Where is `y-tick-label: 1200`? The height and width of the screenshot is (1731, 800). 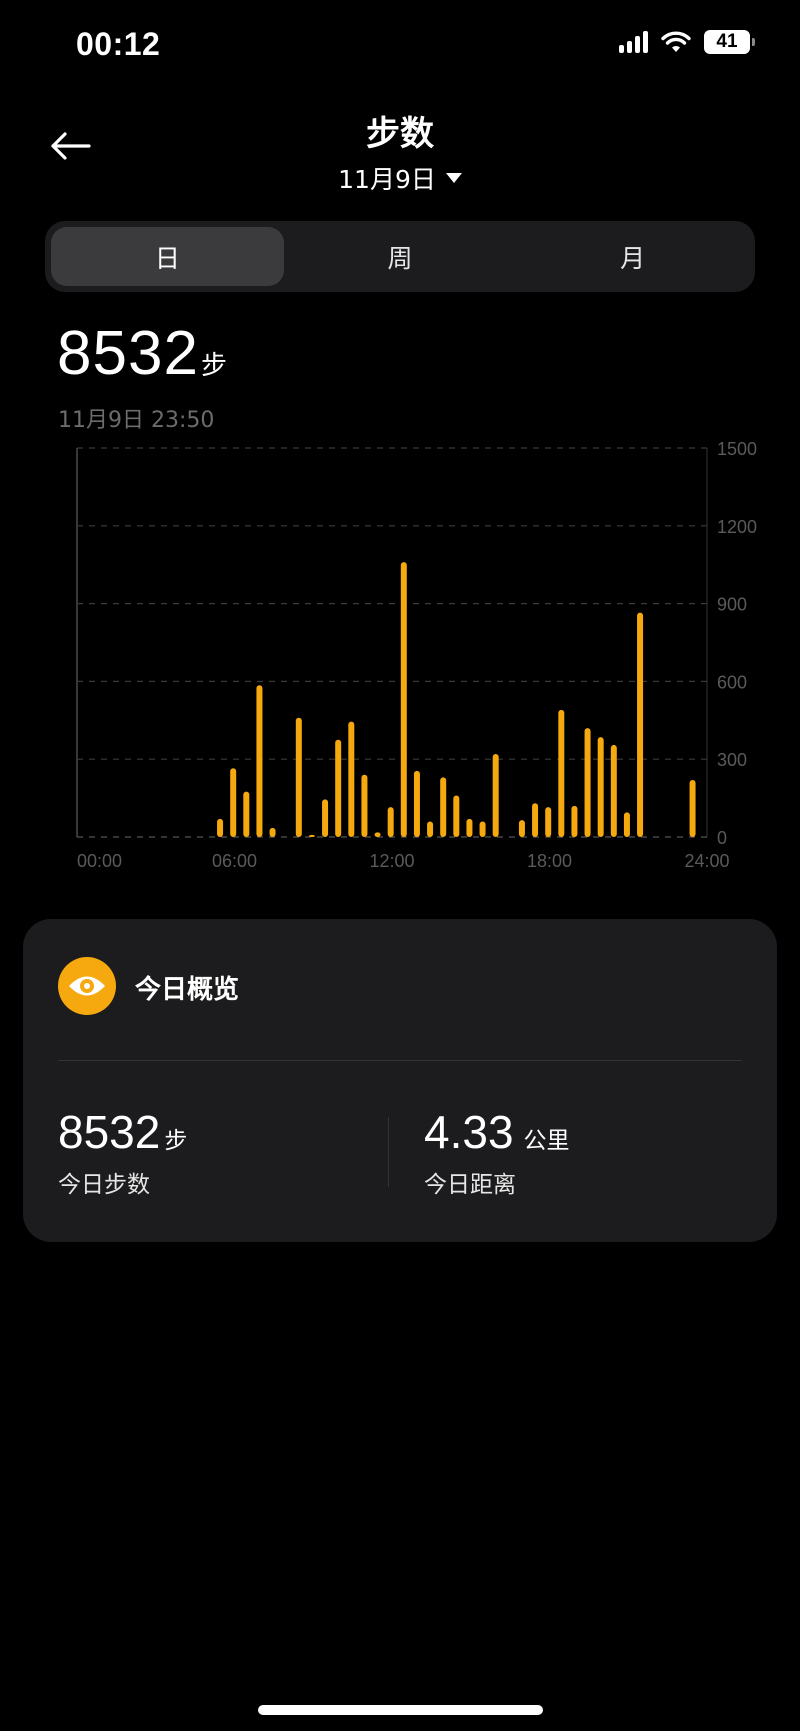 y-tick-label: 1200 is located at coordinates (737, 527).